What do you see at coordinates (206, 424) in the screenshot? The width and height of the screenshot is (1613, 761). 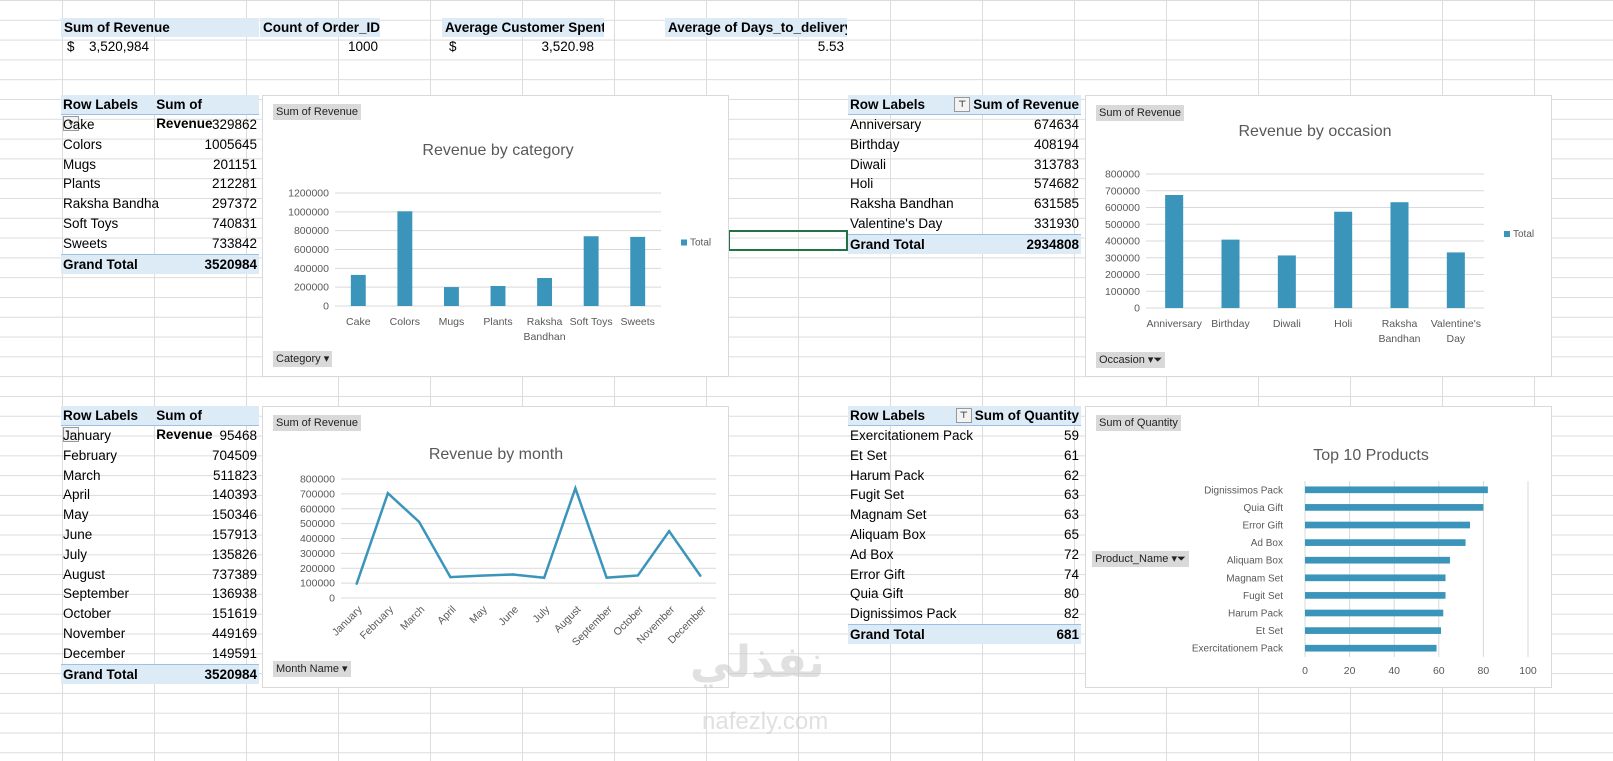 I see `pivot-month-value-header: Sum of Revenue` at bounding box center [206, 424].